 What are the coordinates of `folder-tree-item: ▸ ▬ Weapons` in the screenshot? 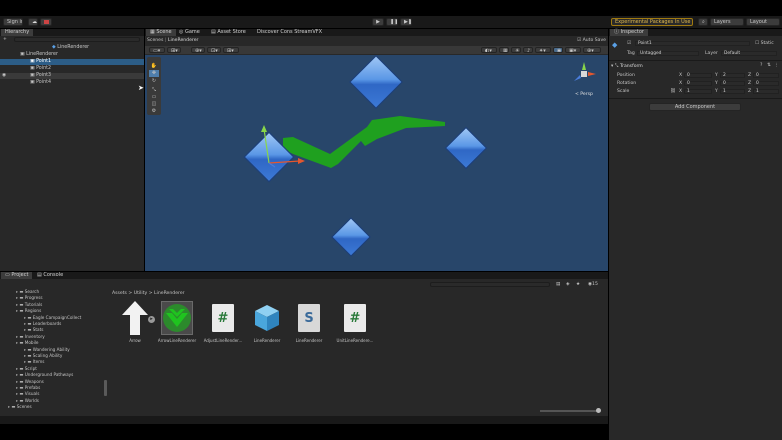 It's located at (52, 382).